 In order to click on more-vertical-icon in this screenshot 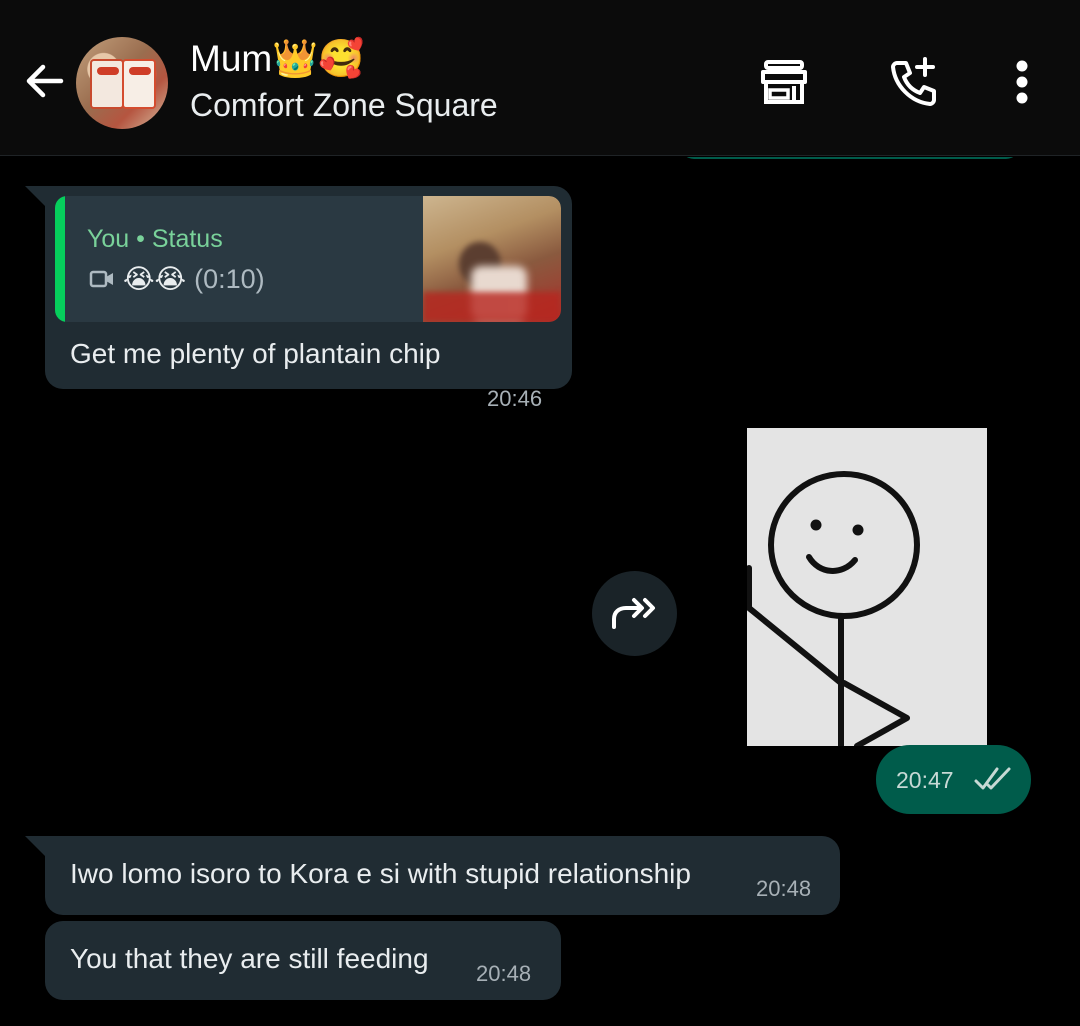, I will do `click(1022, 82)`.